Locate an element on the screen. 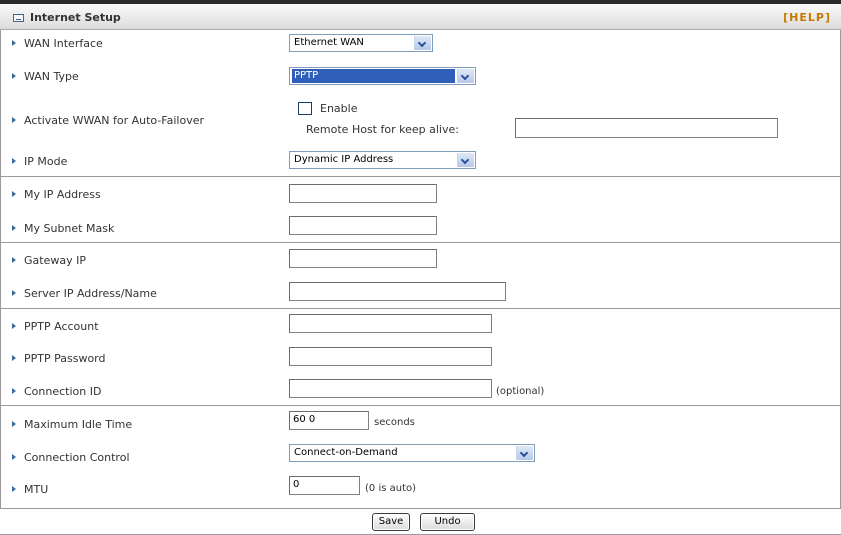 The height and width of the screenshot is (535, 841). idle-time-label: Maximum Idle Time is located at coordinates (72, 424).